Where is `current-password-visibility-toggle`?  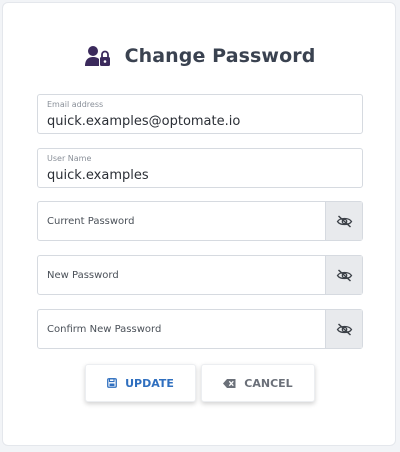
current-password-visibility-toggle is located at coordinates (343, 221).